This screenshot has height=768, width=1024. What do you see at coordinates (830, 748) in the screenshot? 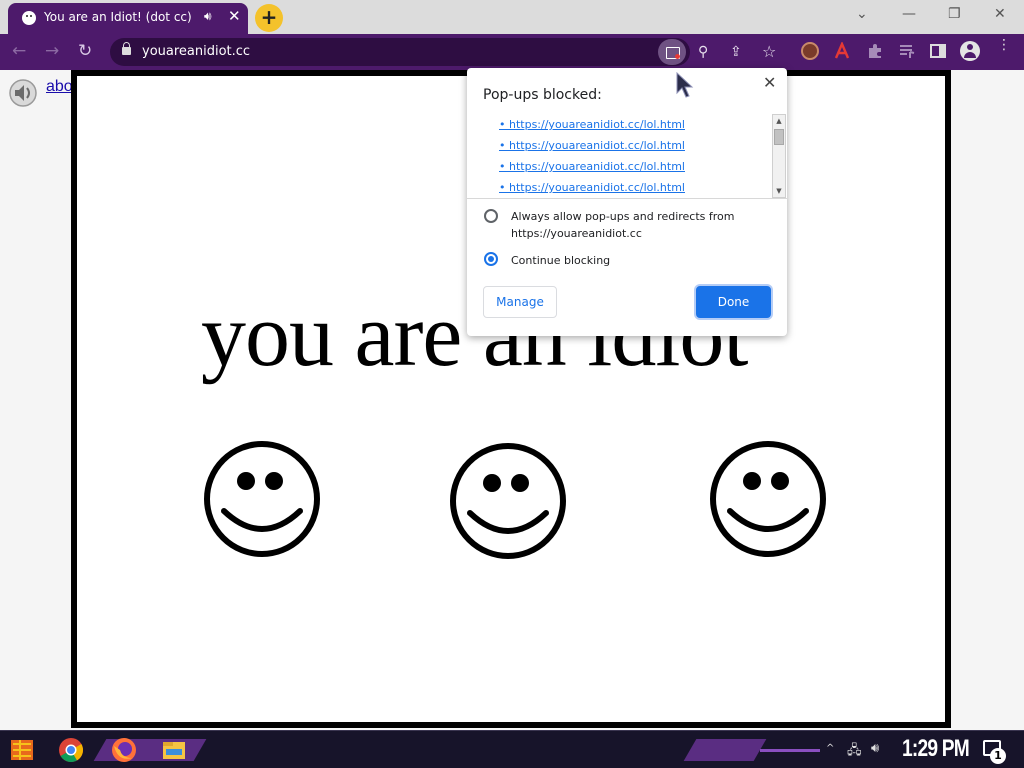
I see `show-hidden-icons-icon: ^` at bounding box center [830, 748].